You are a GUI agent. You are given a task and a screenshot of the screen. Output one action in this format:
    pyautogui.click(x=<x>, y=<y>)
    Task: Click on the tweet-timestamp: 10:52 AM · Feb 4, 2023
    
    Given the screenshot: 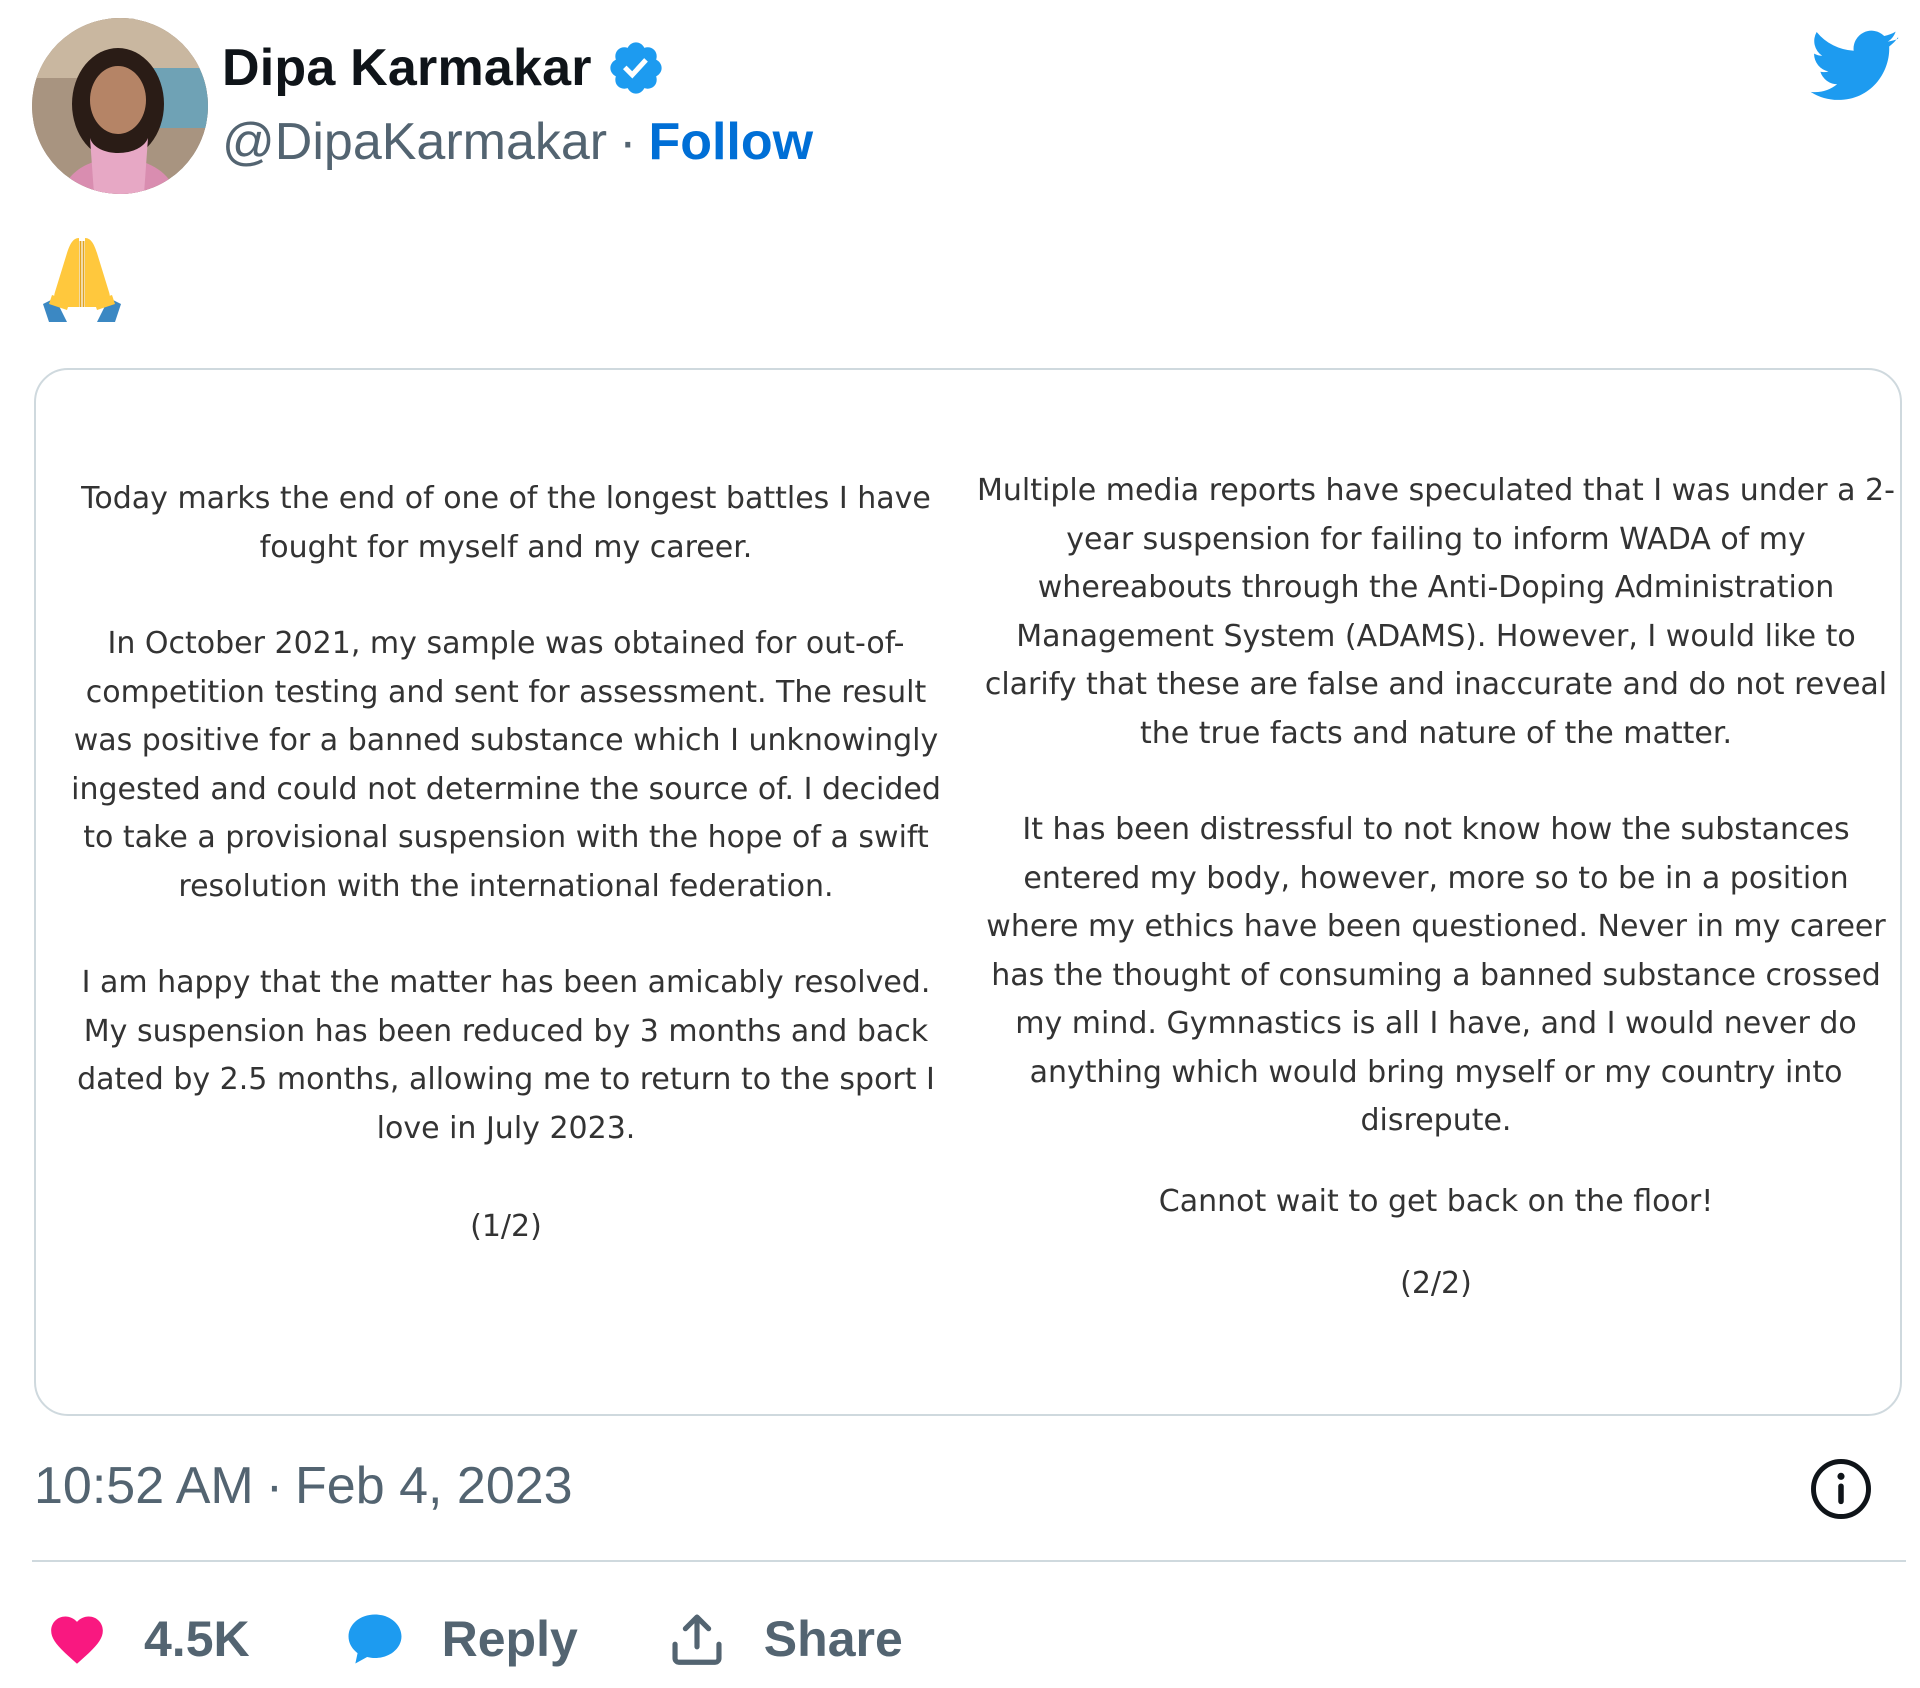 What is the action you would take?
    pyautogui.click(x=303, y=1486)
    